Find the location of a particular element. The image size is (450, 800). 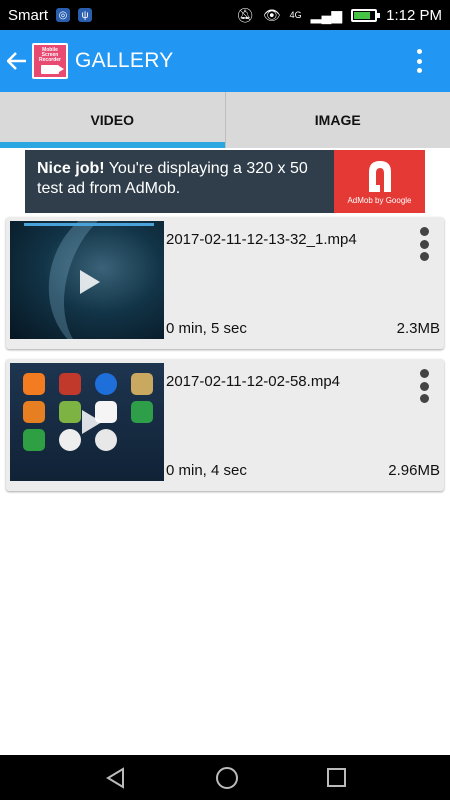

system-nav-bar is located at coordinates (225, 777).